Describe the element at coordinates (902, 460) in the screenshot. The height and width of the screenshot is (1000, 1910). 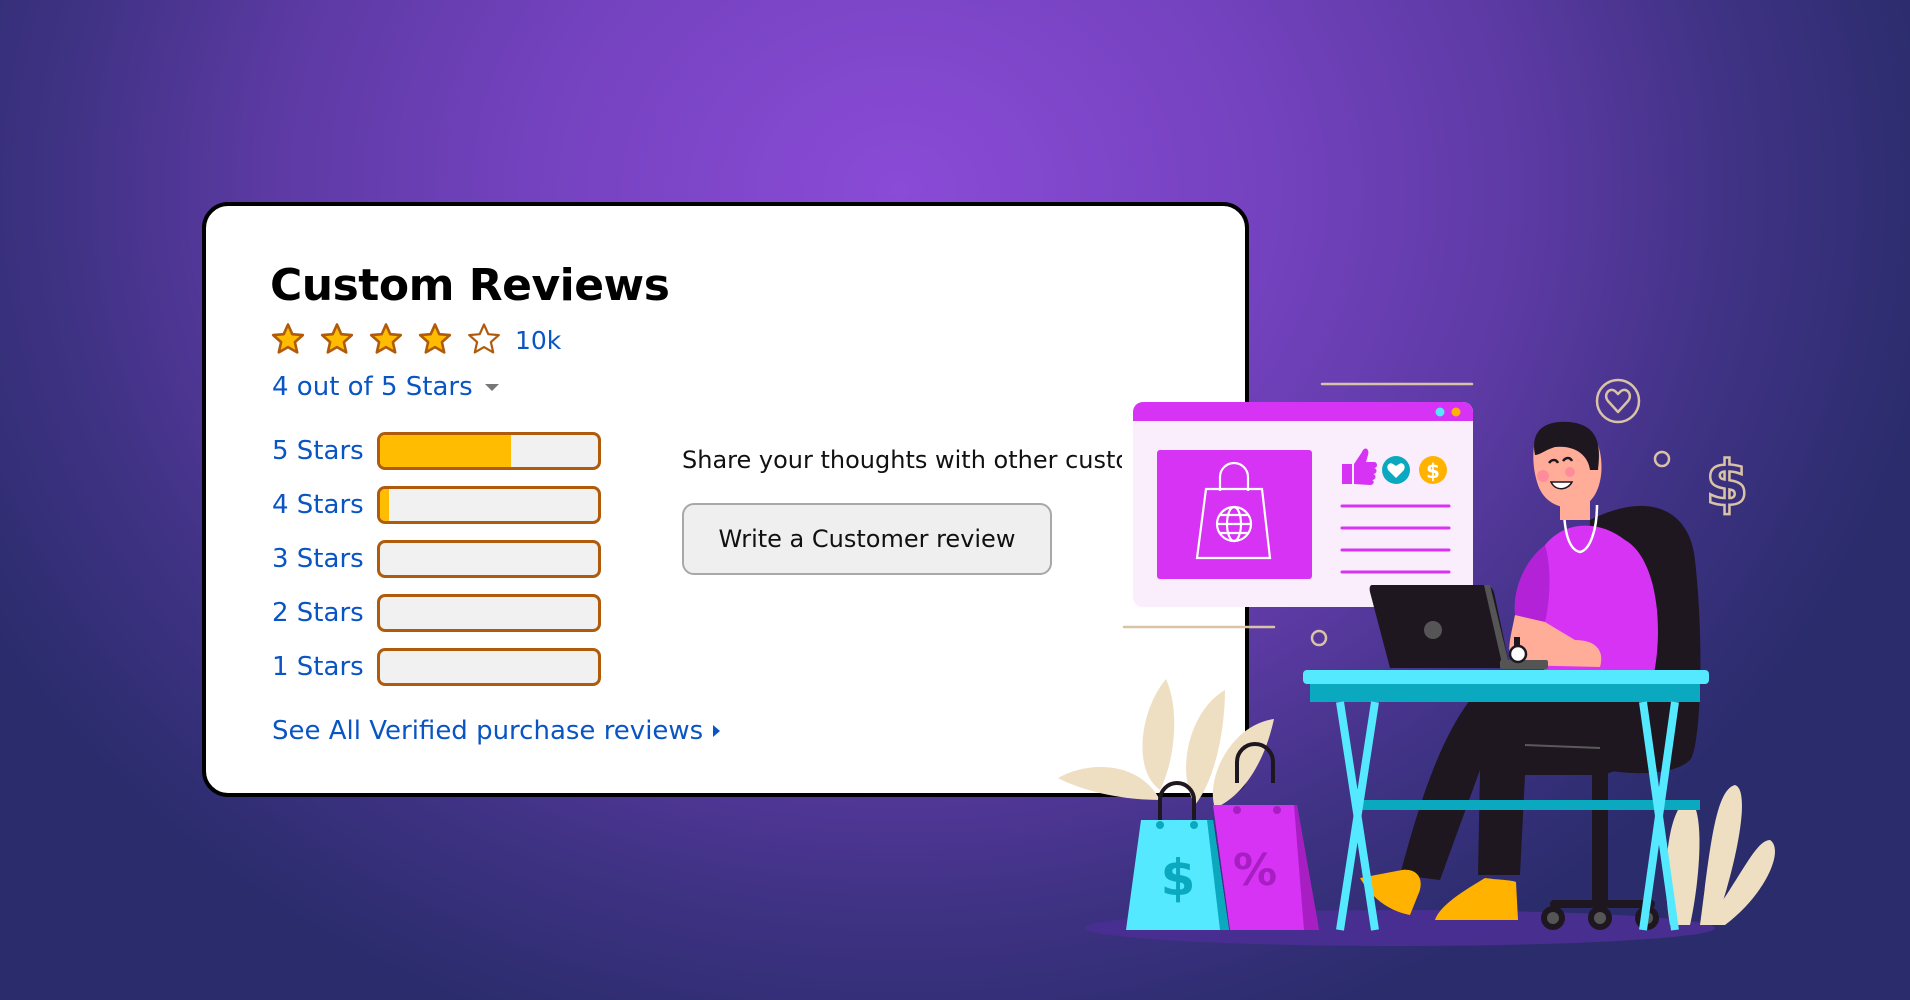
I see `share-thoughts-text: Share your thoughts with other customers` at that location.